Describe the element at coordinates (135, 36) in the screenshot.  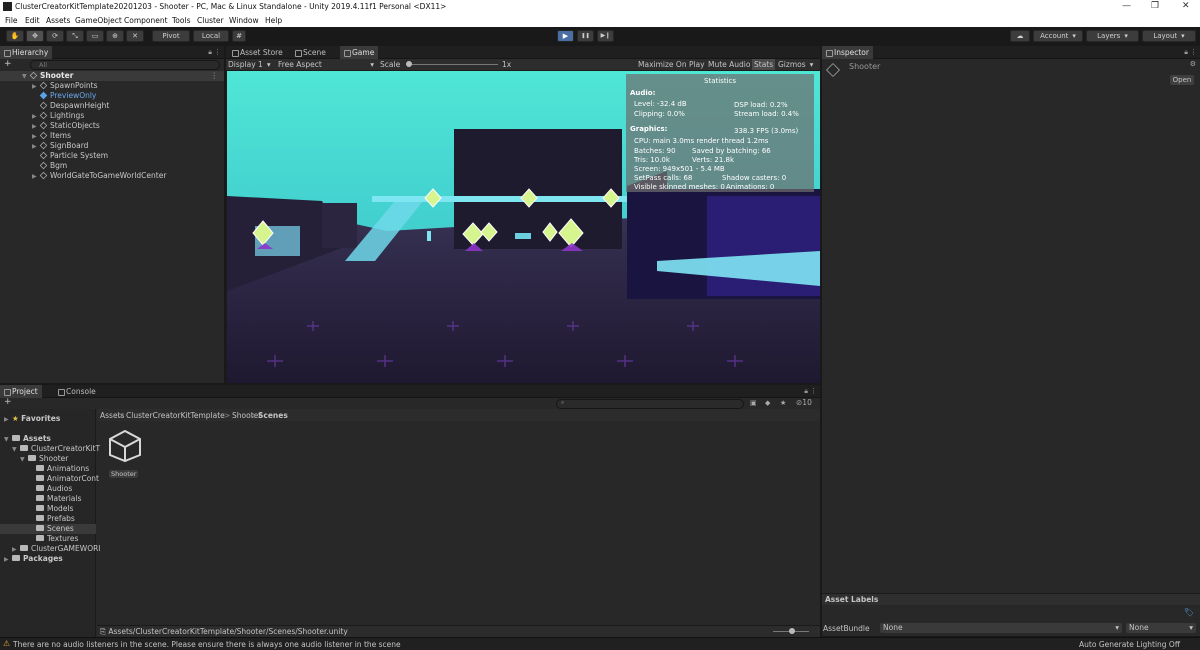
I see `custom-tool-icon: ✕` at that location.